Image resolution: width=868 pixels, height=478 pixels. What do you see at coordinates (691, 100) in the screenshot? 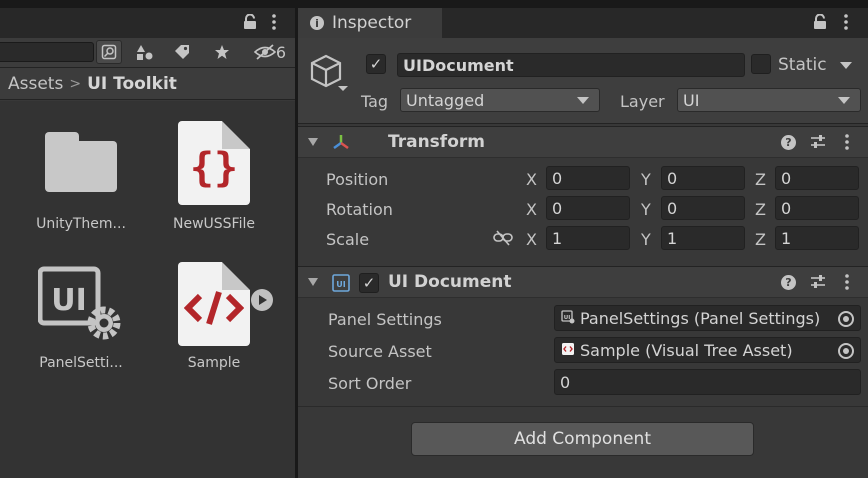
I see `layer-value: UI` at bounding box center [691, 100].